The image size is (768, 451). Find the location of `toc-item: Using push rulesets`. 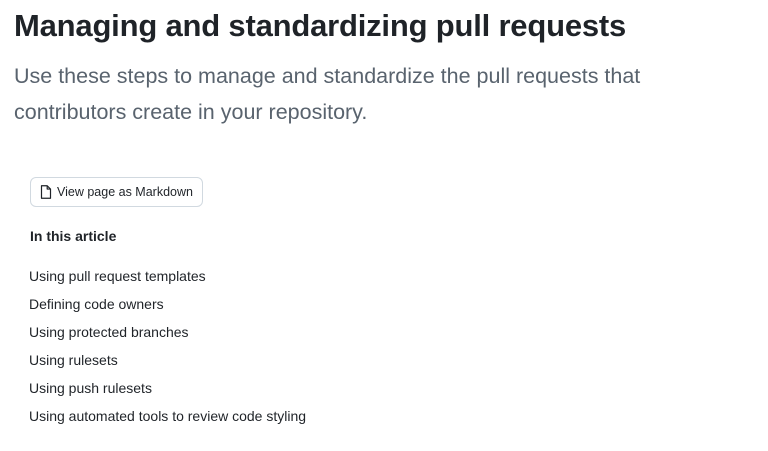

toc-item: Using push rulesets is located at coordinates (167, 390).